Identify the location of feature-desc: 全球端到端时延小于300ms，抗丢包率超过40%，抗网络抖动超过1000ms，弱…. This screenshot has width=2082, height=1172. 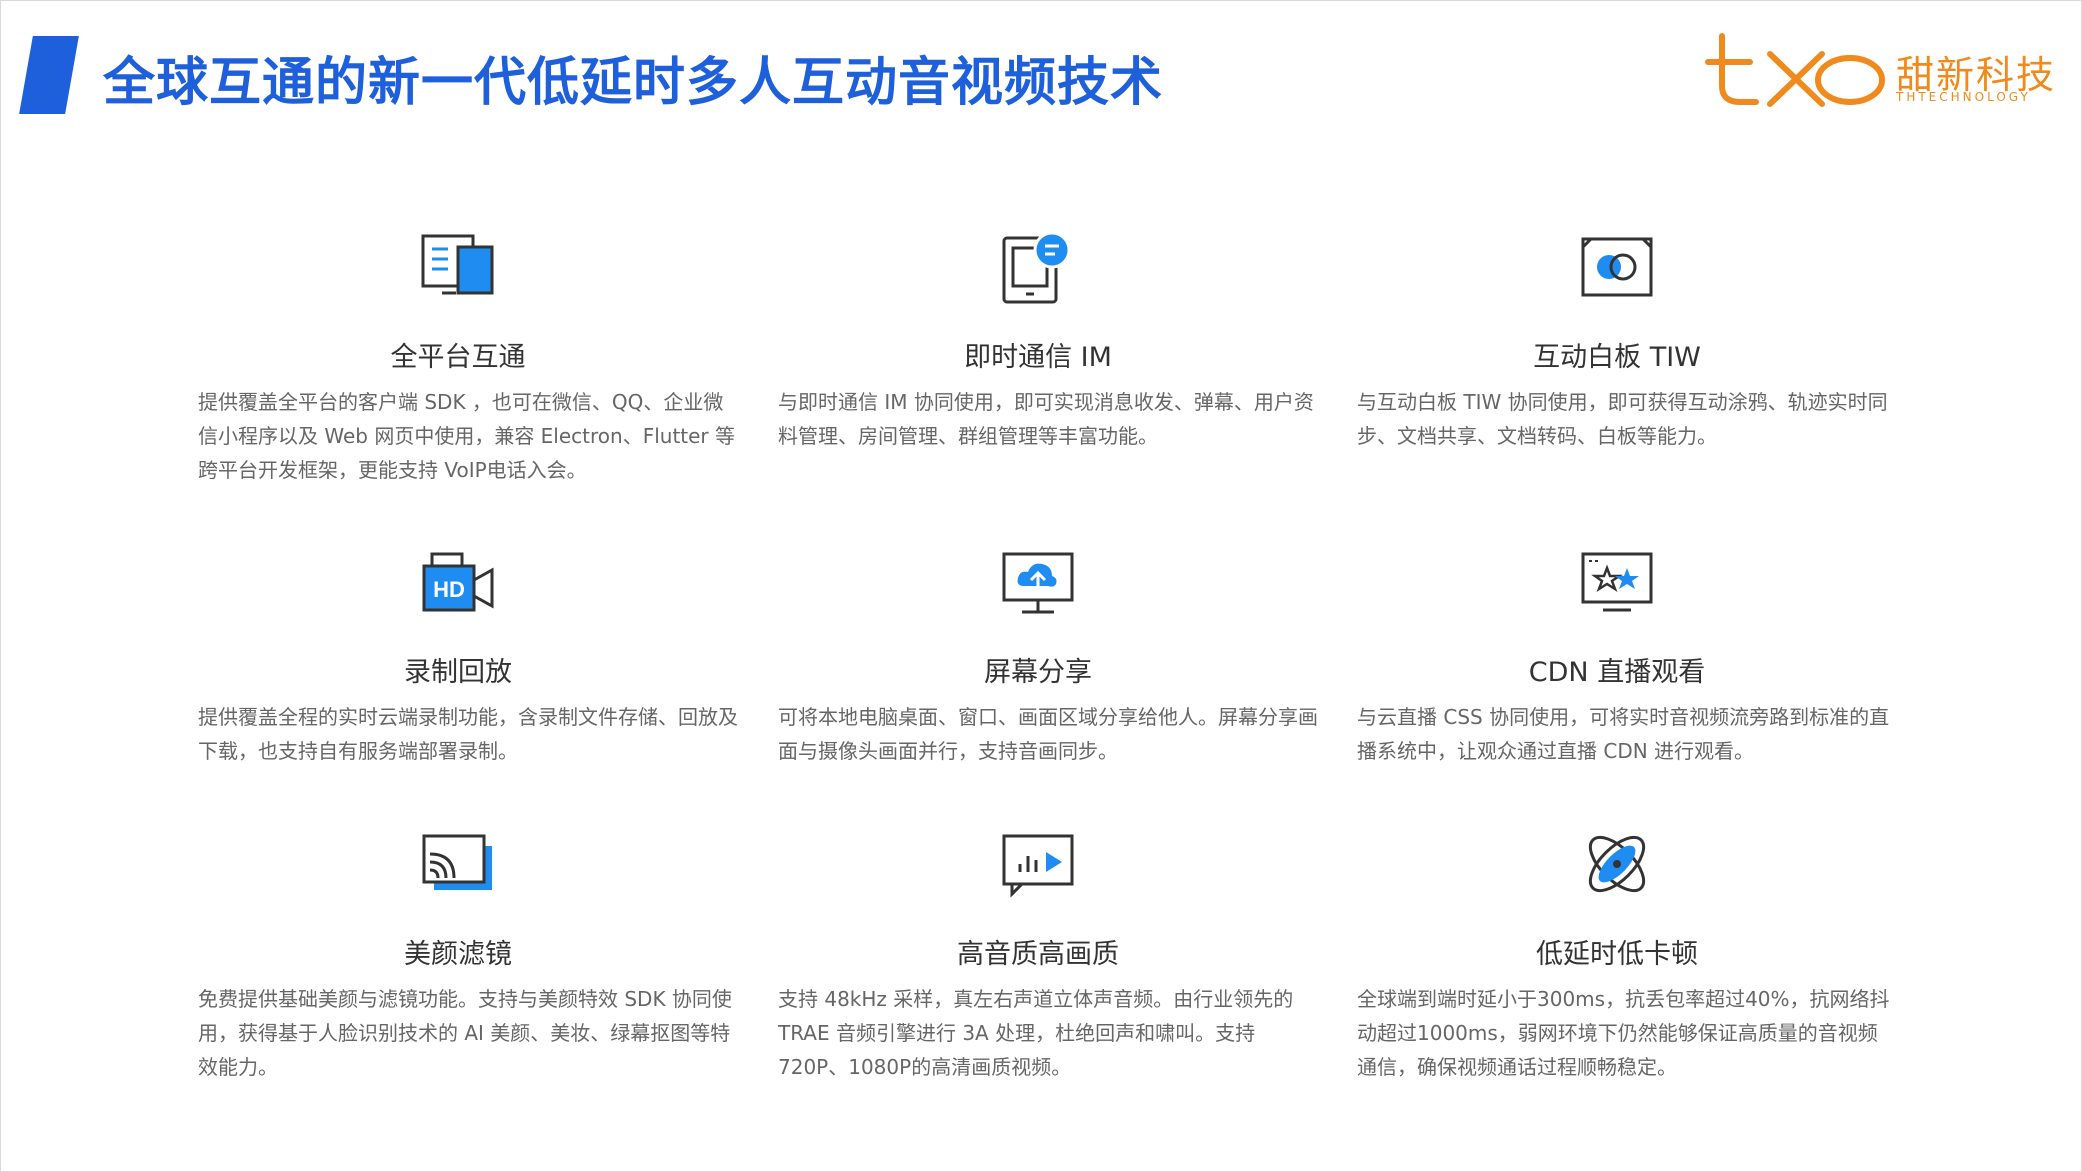
(1623, 1033).